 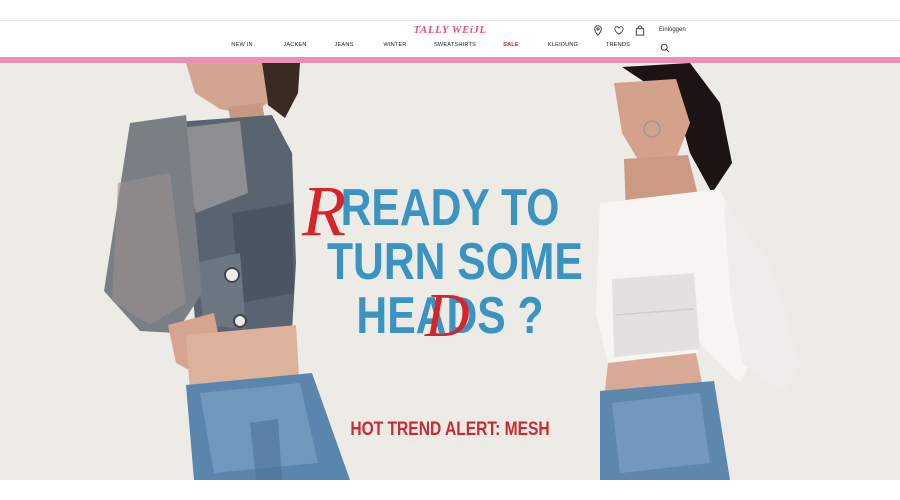 I want to click on header-utilities: Einloggen, so click(x=639, y=30).